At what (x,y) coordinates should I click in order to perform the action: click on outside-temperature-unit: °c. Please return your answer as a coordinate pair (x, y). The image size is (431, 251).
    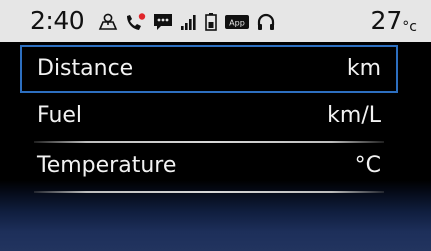
    Looking at the image, I should click on (409, 27).